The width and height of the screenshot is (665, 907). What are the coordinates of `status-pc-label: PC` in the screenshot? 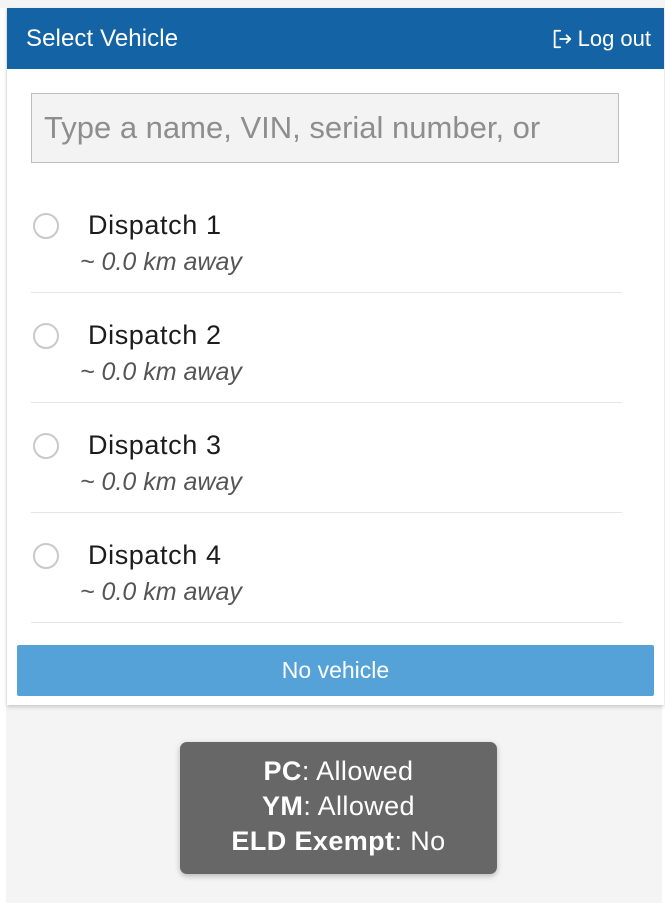 It's located at (282, 771).